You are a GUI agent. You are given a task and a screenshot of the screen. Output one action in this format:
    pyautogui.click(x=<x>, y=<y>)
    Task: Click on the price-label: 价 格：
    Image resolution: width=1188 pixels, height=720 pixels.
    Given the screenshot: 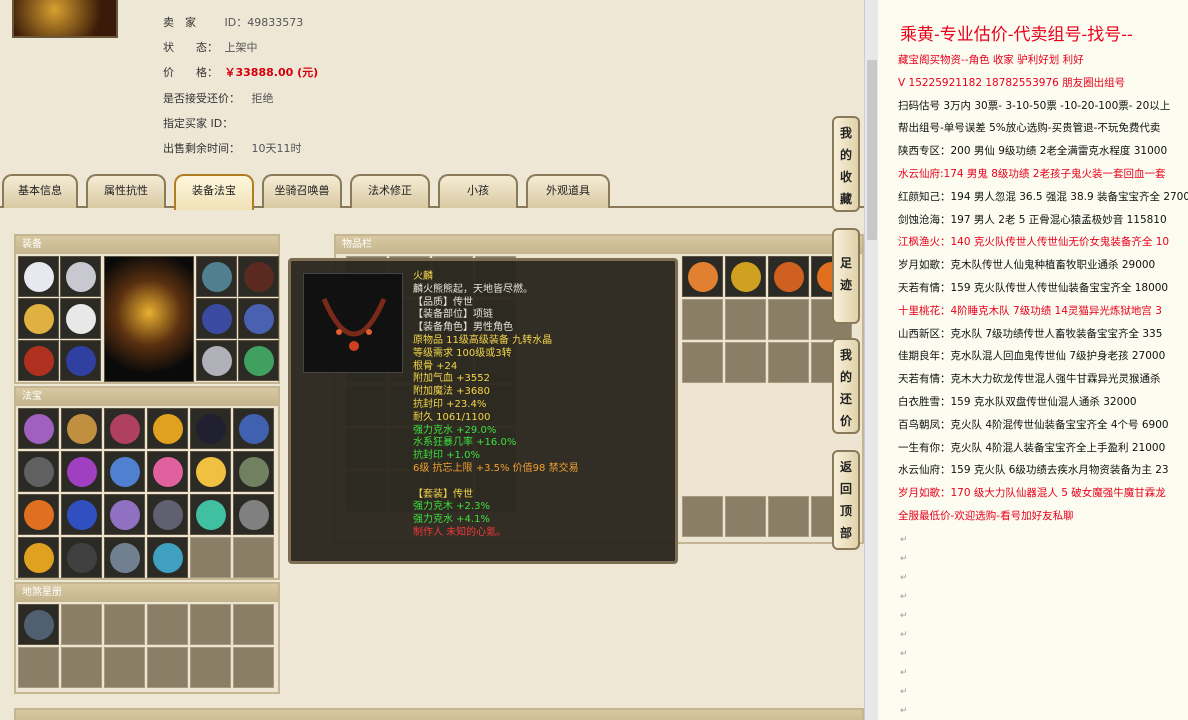 What is the action you would take?
    pyautogui.click(x=190, y=72)
    